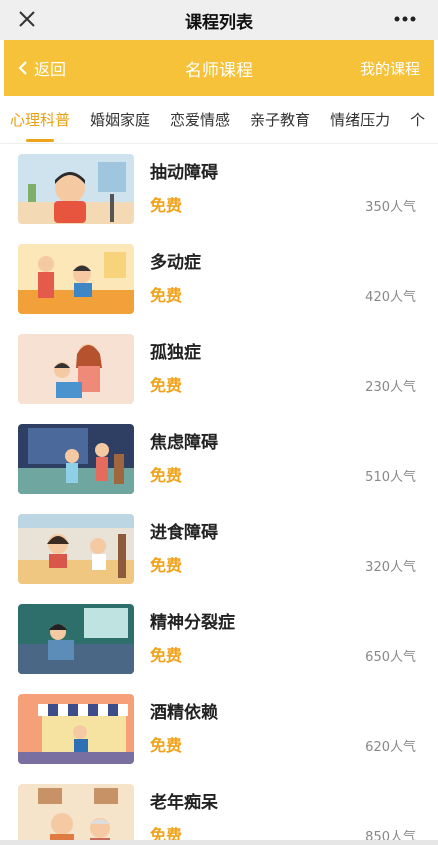 The height and width of the screenshot is (845, 438). What do you see at coordinates (120, 119) in the screenshot?
I see `tab-marriage-family: 婚姻家庭` at bounding box center [120, 119].